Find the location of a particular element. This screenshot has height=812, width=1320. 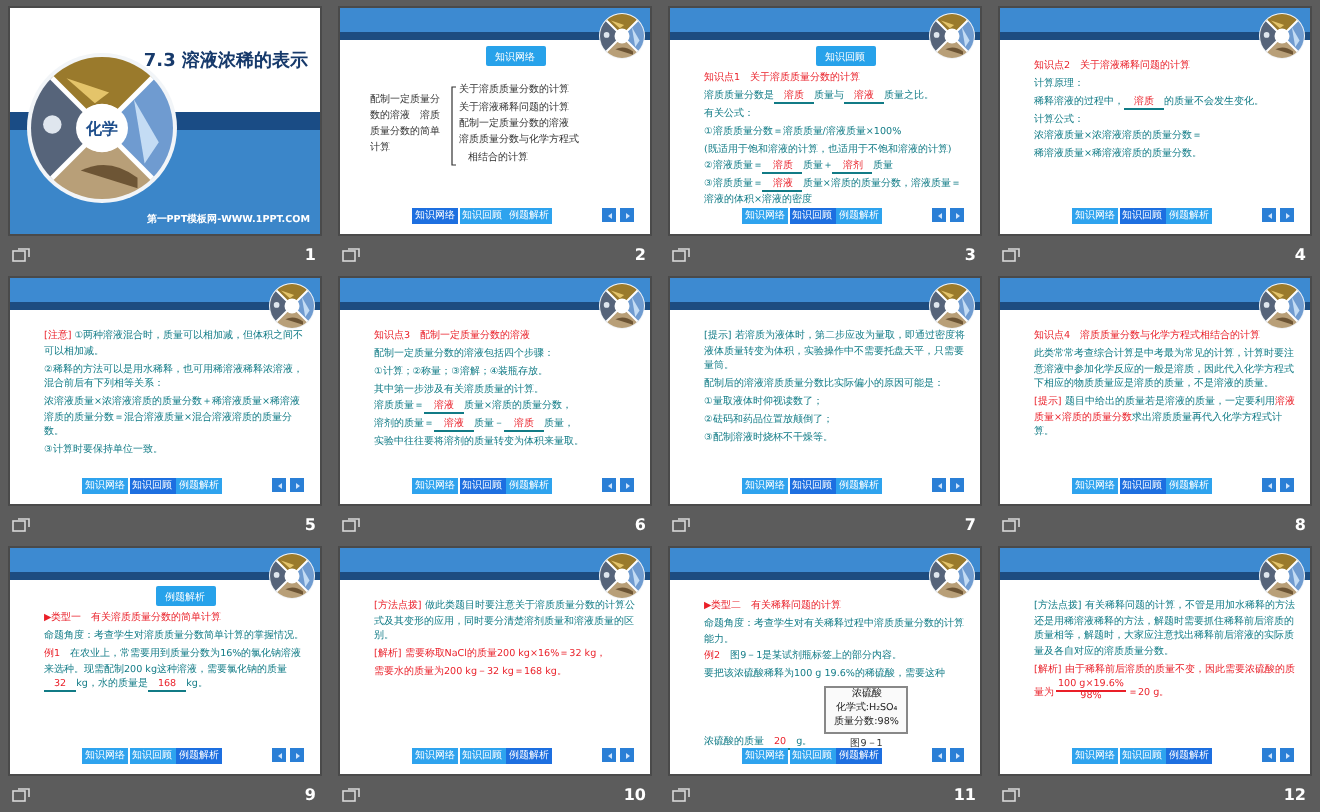

slide-number: 7 is located at coordinates (970, 524).